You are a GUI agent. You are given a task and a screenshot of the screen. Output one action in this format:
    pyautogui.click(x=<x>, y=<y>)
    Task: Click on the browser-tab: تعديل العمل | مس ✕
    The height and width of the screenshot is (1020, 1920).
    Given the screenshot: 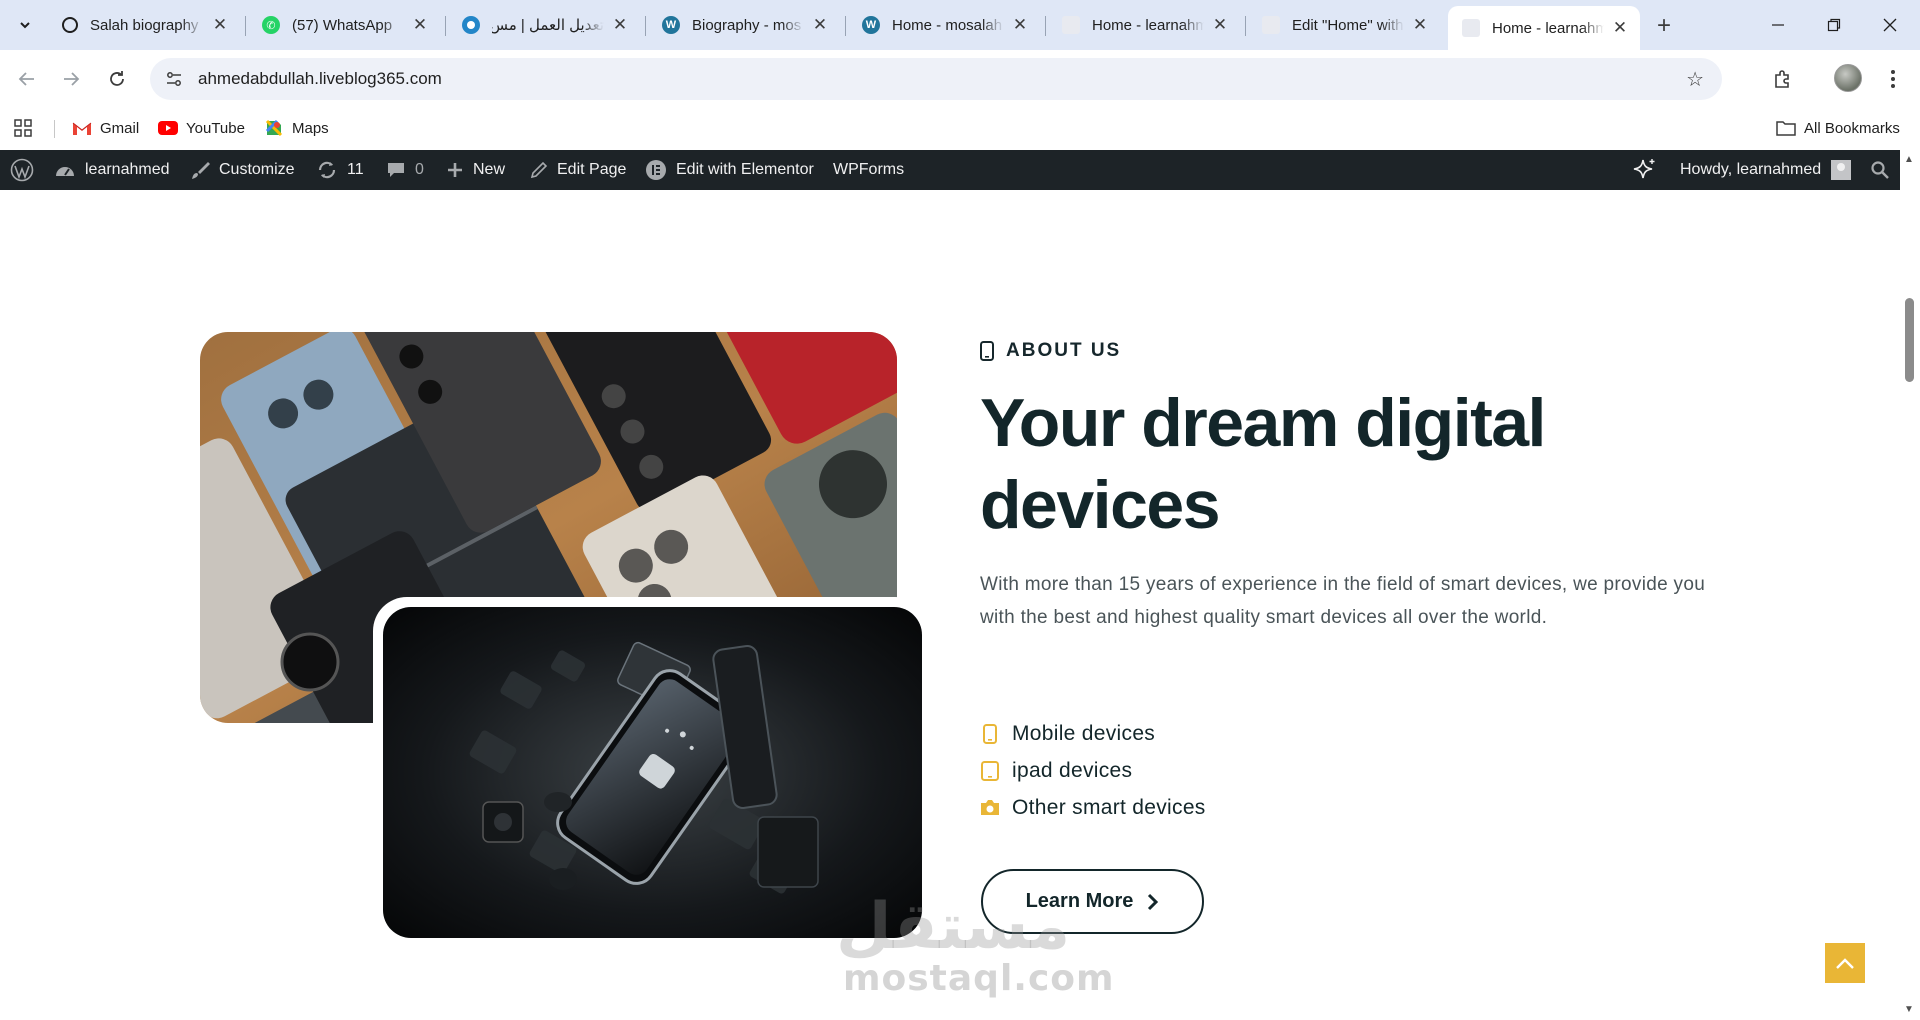 What is the action you would take?
    pyautogui.click(x=544, y=25)
    